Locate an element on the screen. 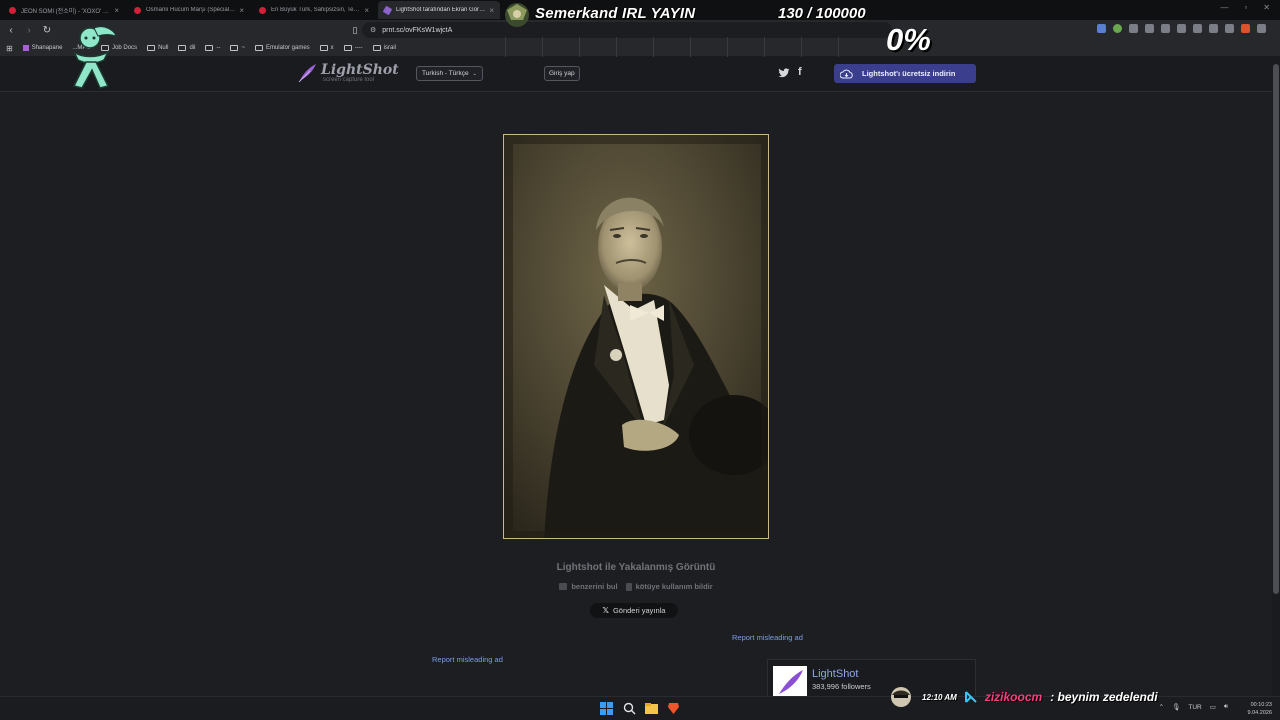 This screenshot has width=1280, height=720. microphone-icon: 🎙︎ is located at coordinates (1176, 707).